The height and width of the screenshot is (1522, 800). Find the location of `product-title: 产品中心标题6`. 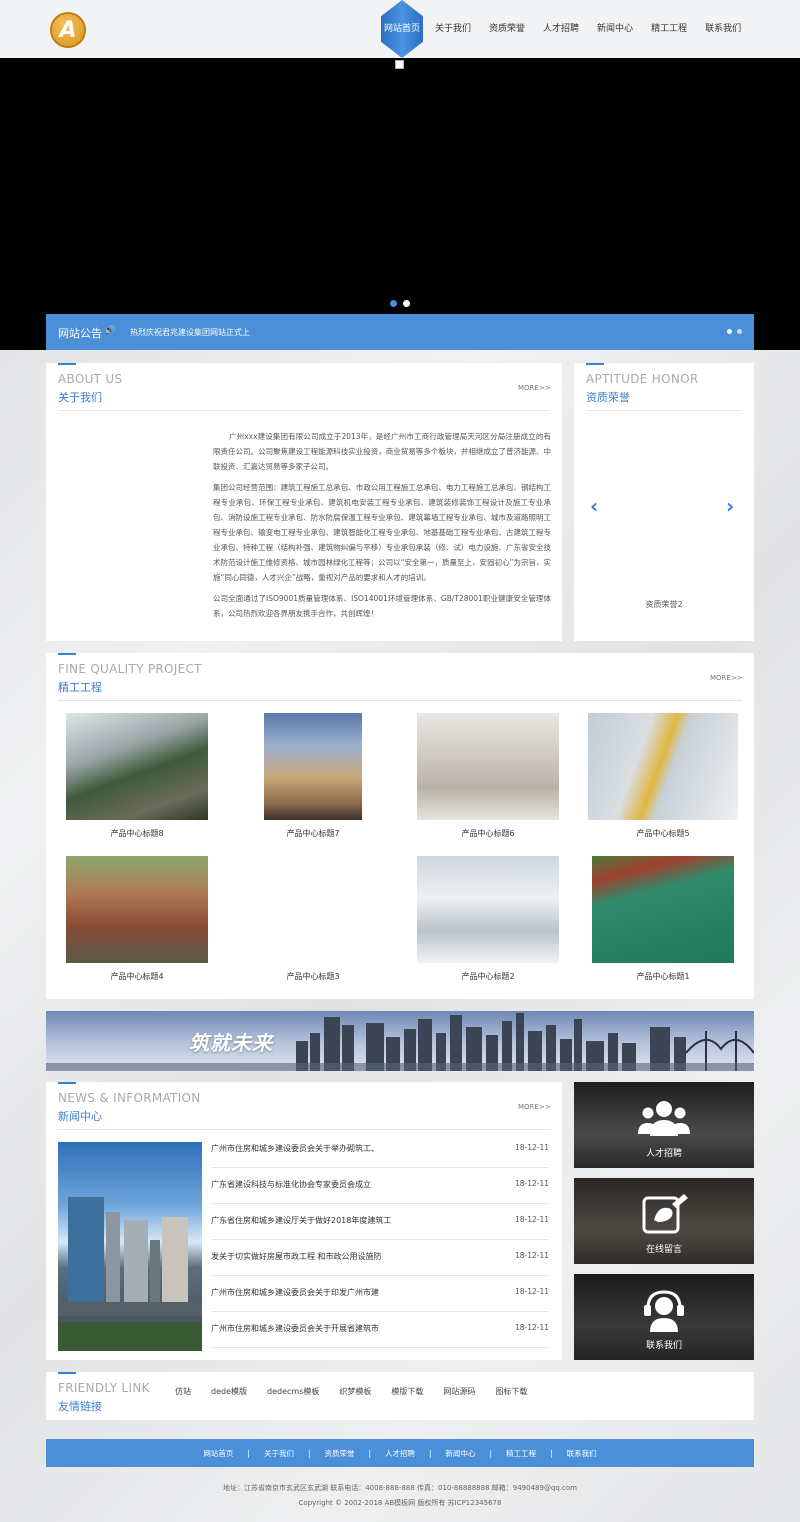

product-title: 产品中心标题6 is located at coordinates (488, 833).